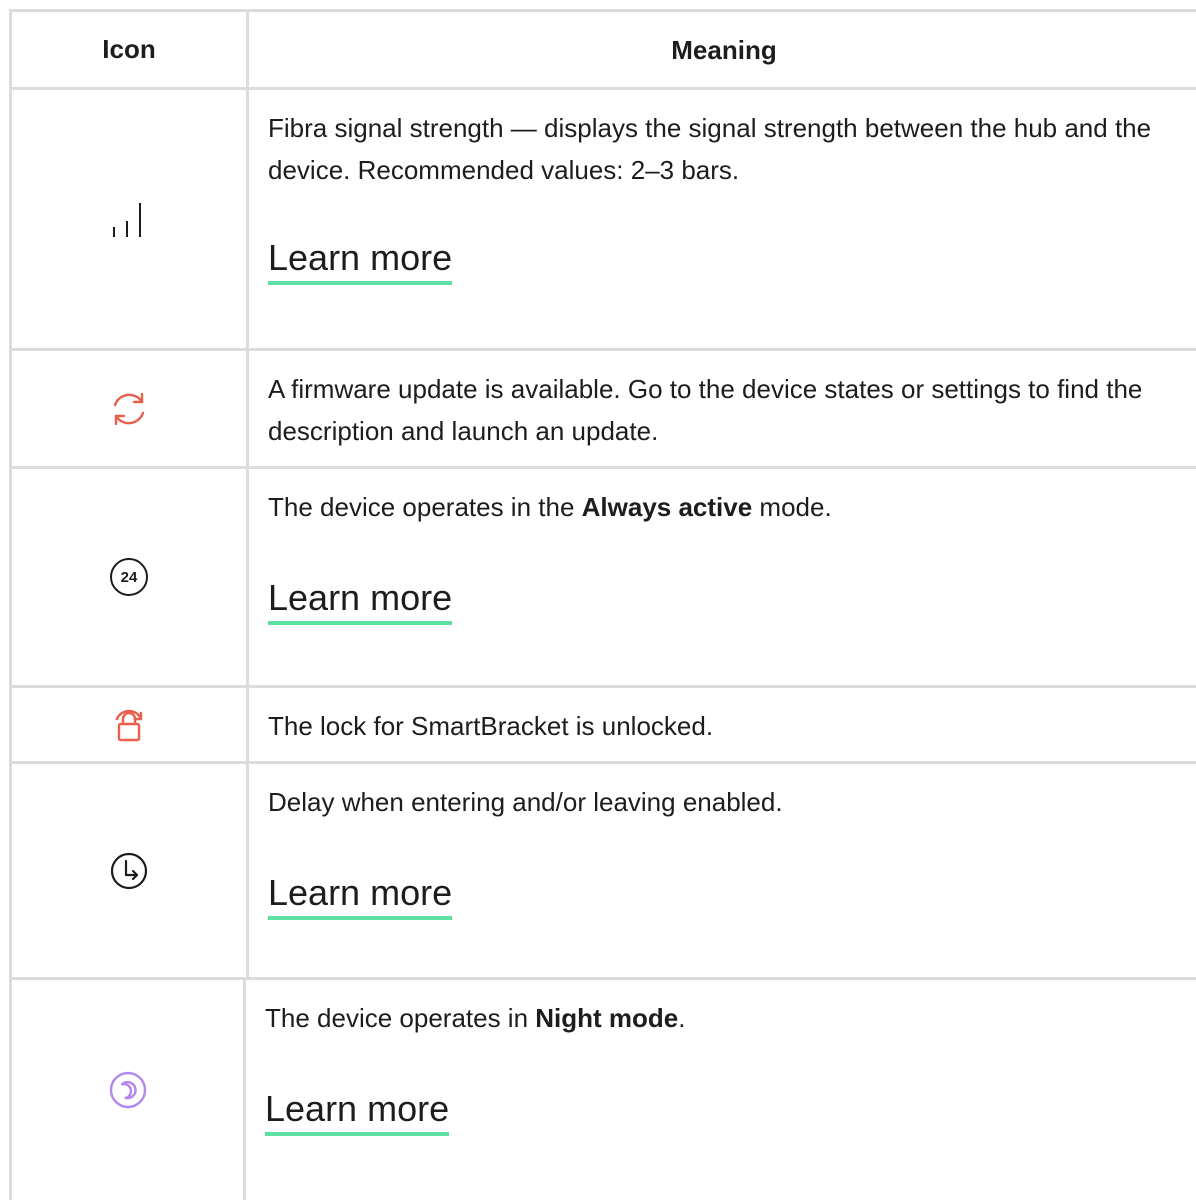  What do you see at coordinates (604, 51) in the screenshot?
I see `table-header-row: Icon Meaning` at bounding box center [604, 51].